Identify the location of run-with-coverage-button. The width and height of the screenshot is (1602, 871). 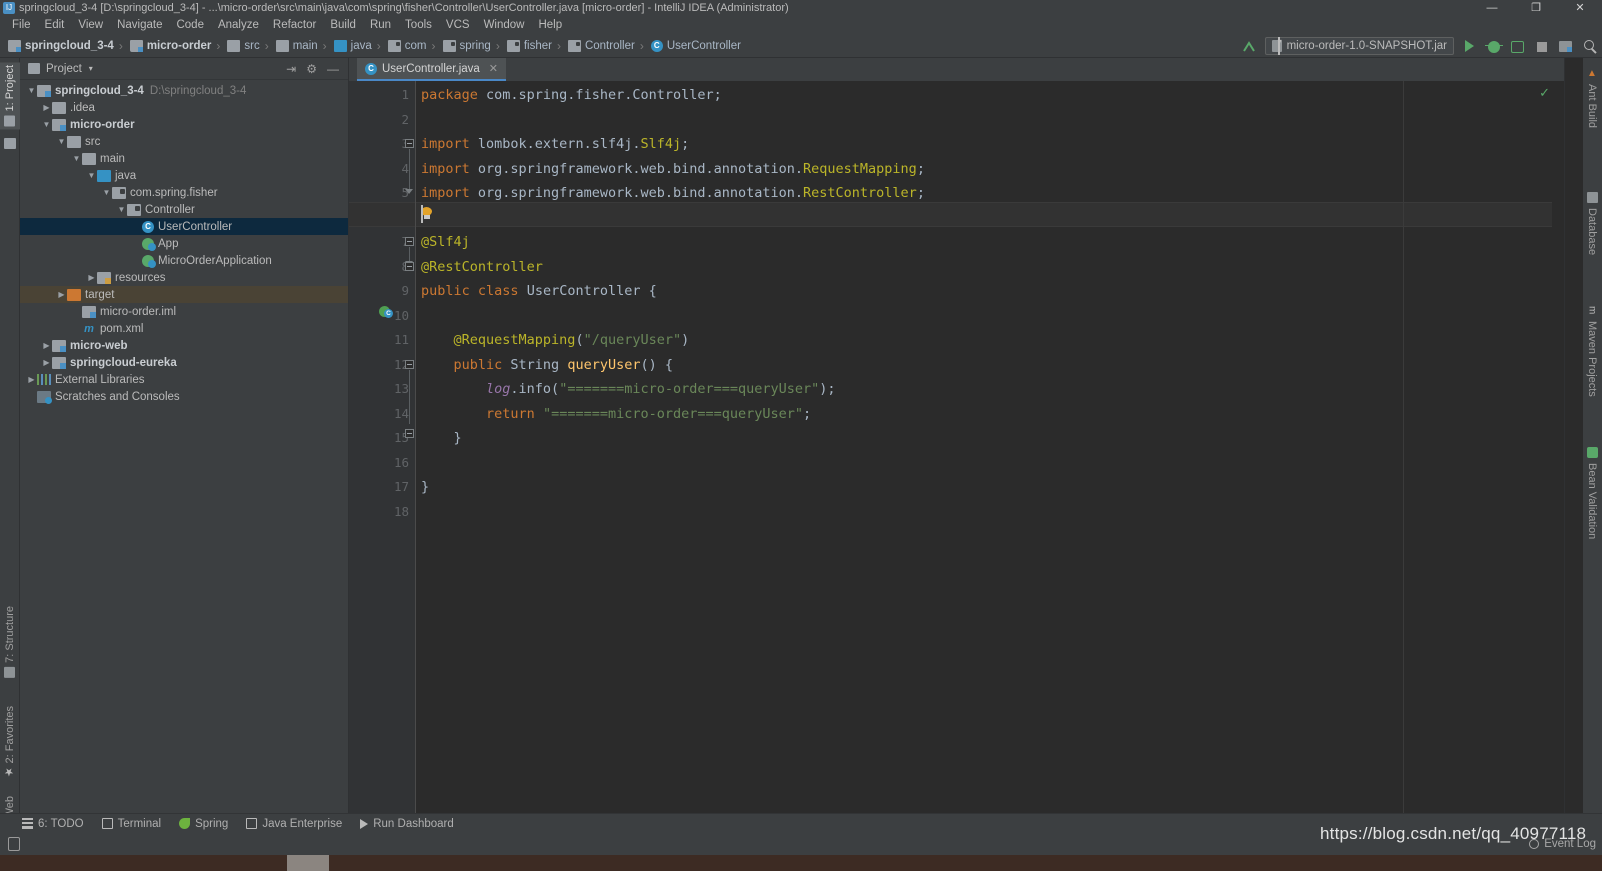
(1517, 46).